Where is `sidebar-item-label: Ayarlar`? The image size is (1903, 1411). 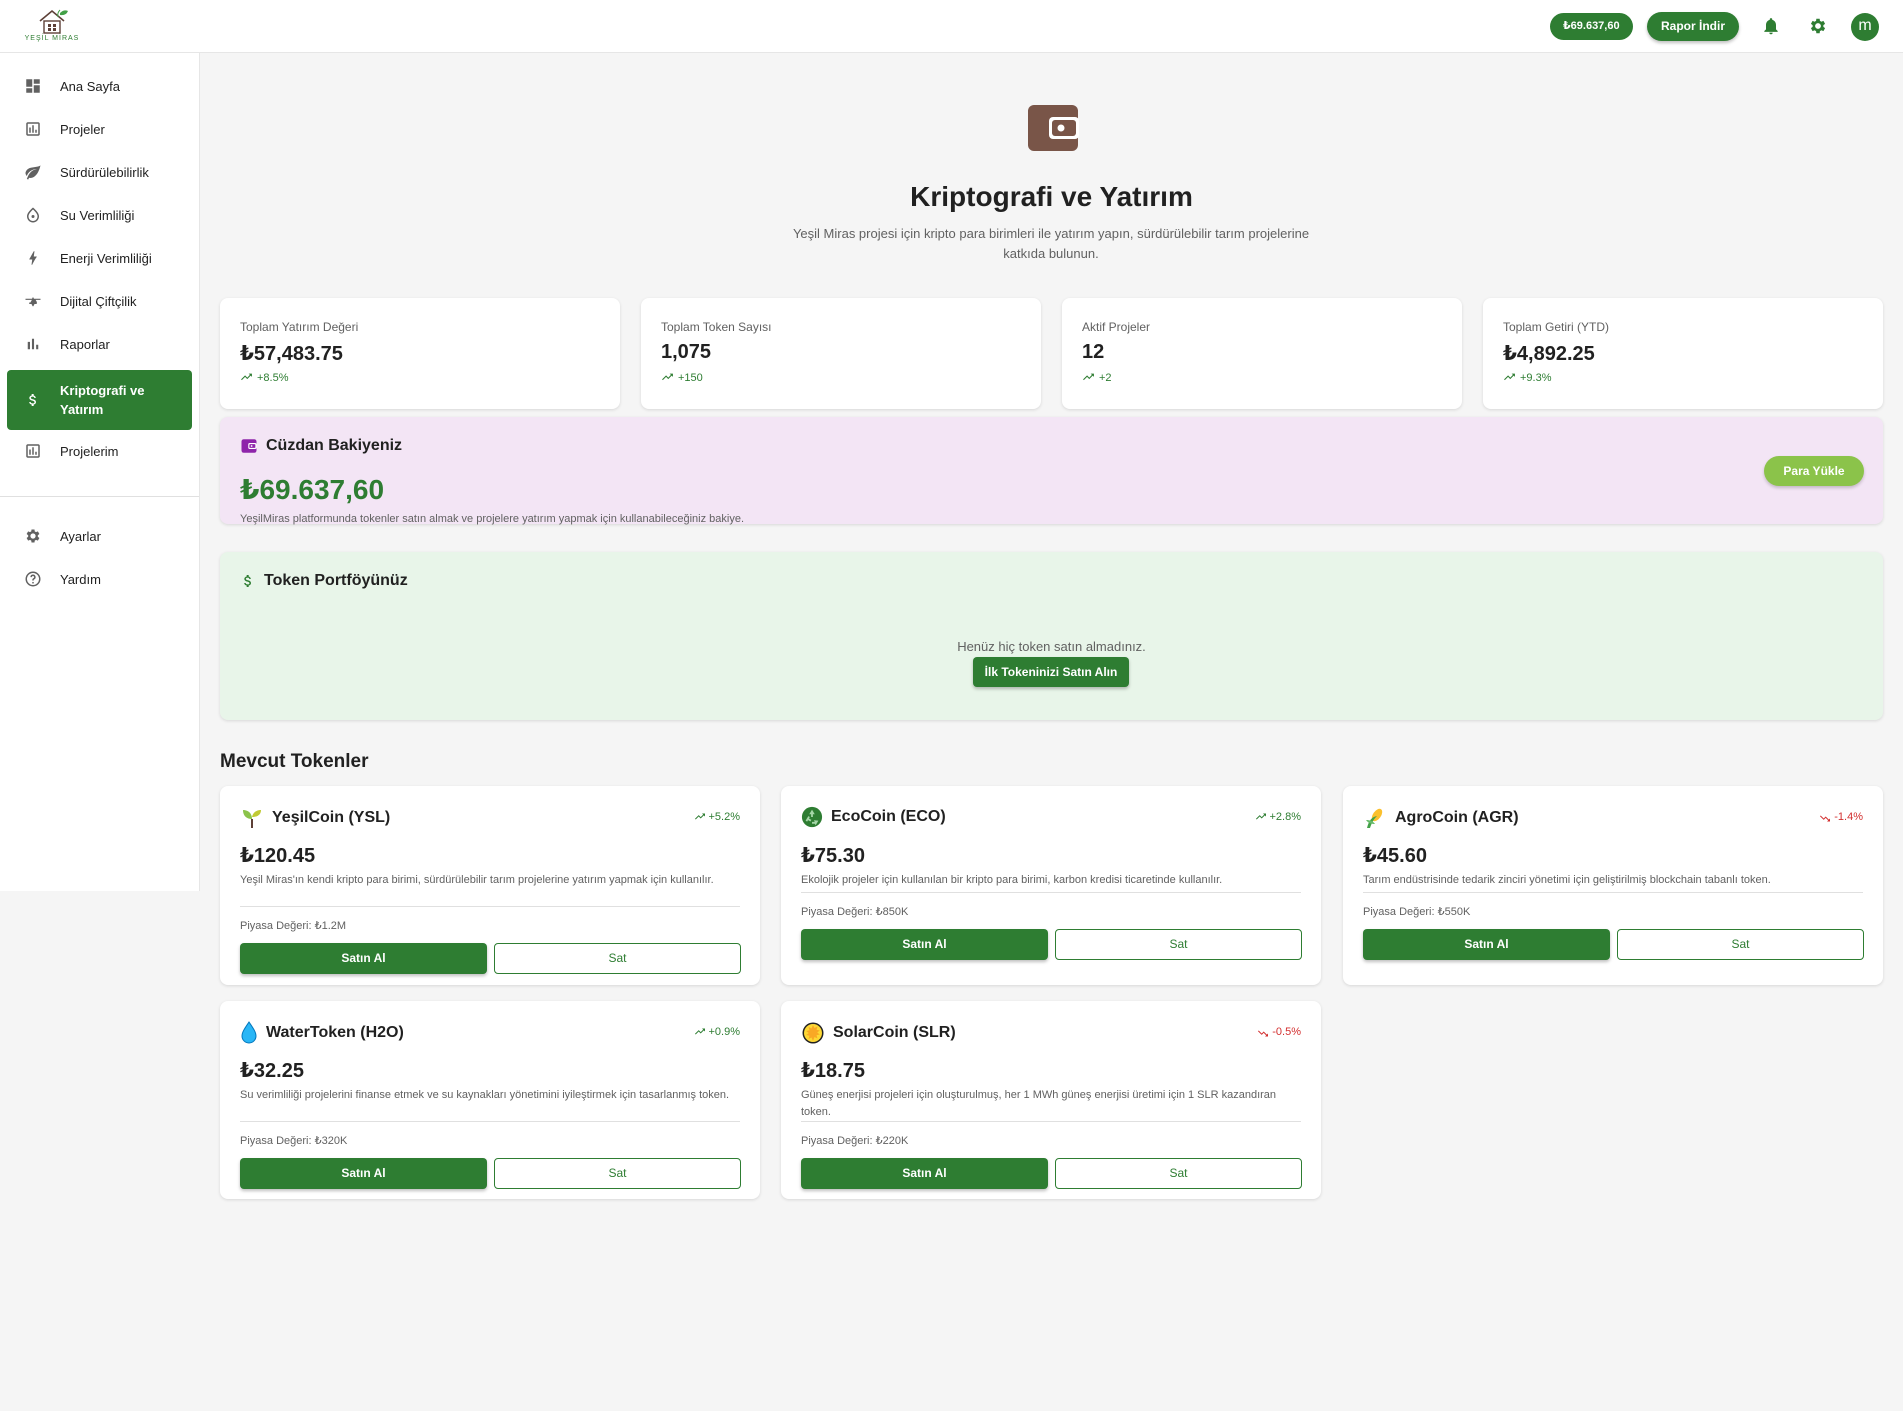 sidebar-item-label: Ayarlar is located at coordinates (80, 536).